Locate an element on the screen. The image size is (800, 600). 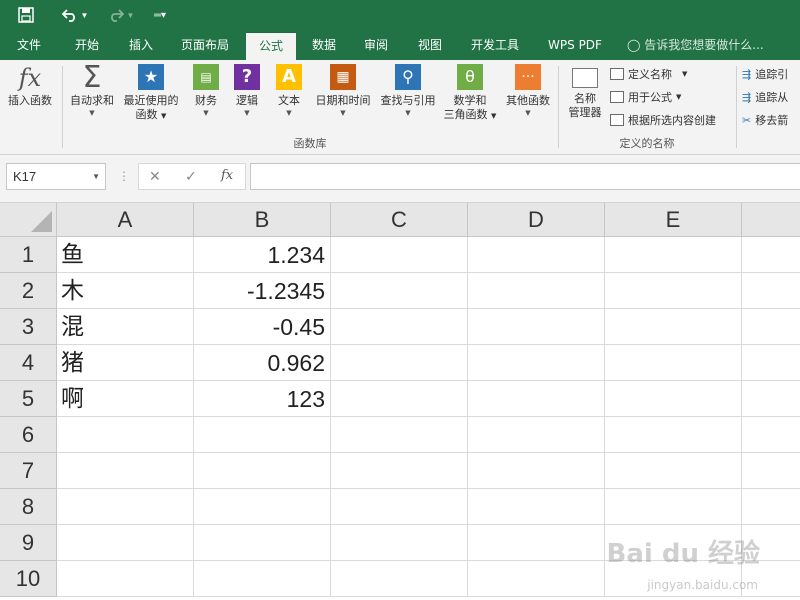
cell-e1 is located at coordinates (673, 255).